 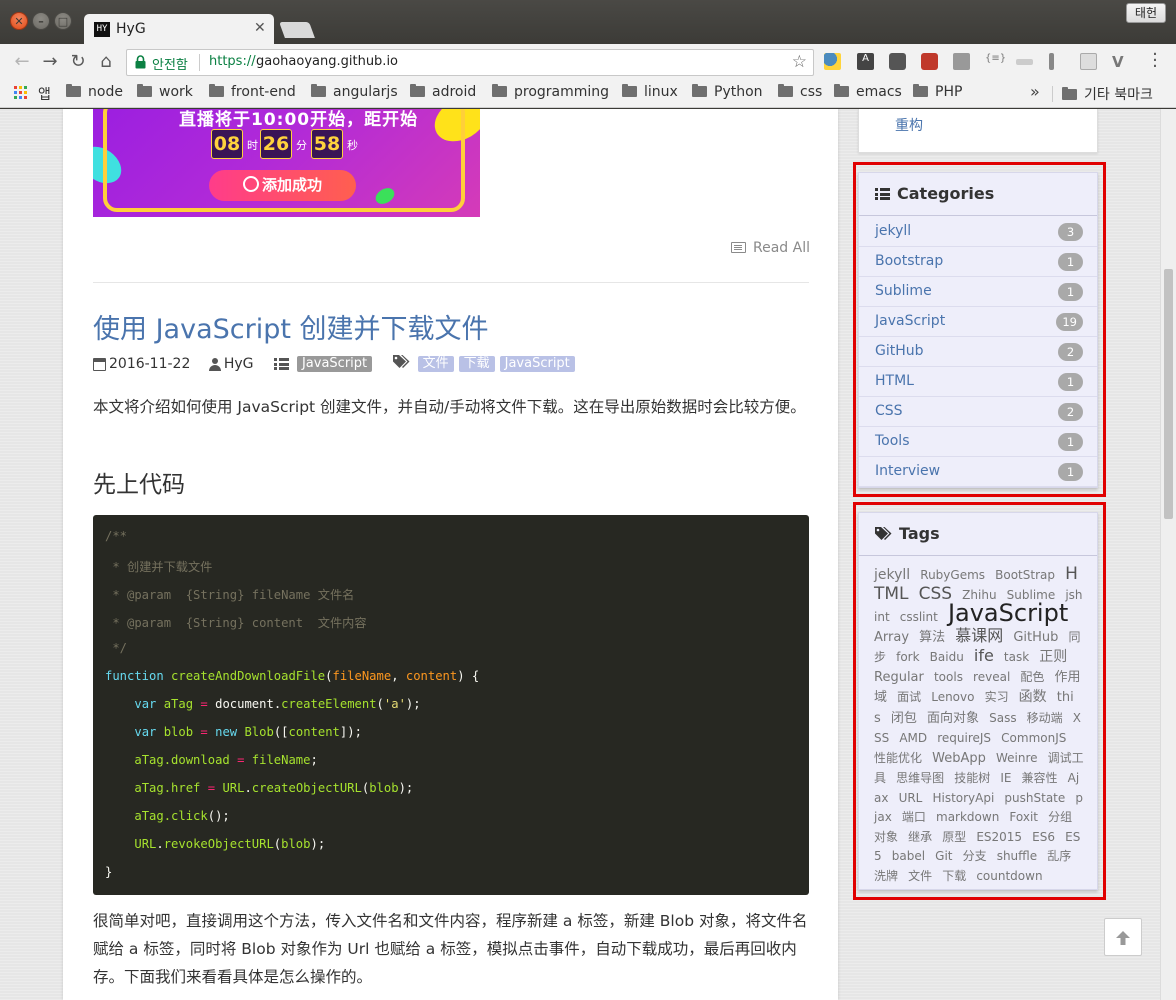 What do you see at coordinates (21, 93) in the screenshot?
I see `apps-icon` at bounding box center [21, 93].